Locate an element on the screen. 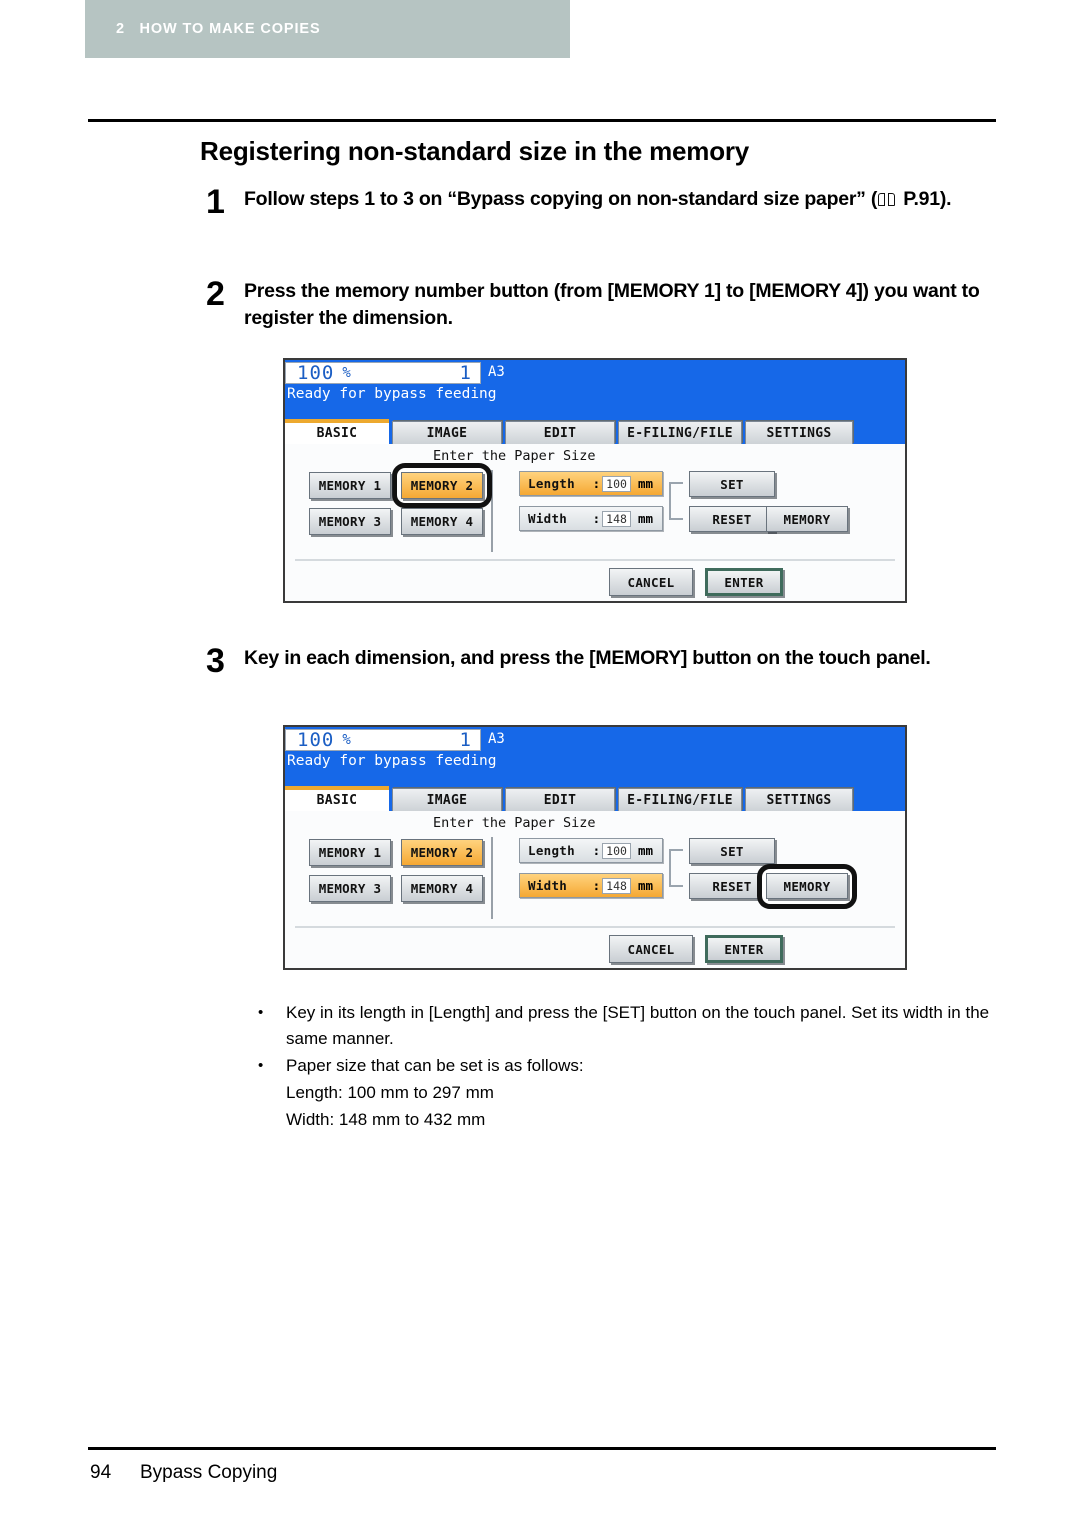  panel1-bracket-connector is located at coordinates (676, 501).